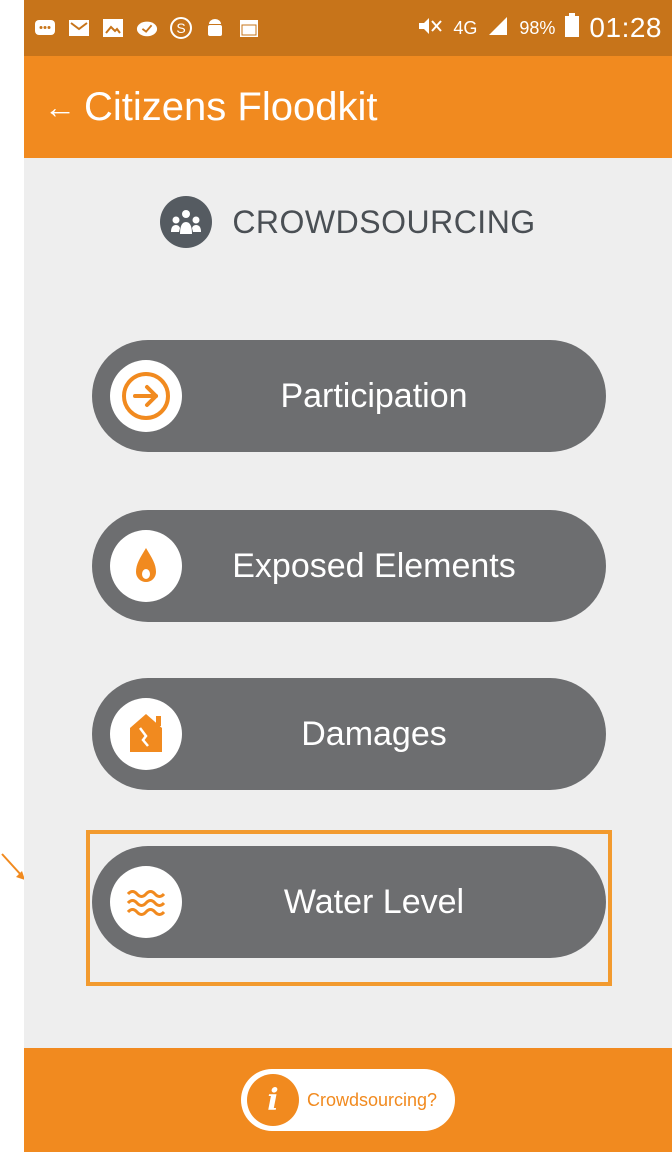 The width and height of the screenshot is (672, 1152). I want to click on system-indicators: 4G 98% 01:28, so click(539, 28).